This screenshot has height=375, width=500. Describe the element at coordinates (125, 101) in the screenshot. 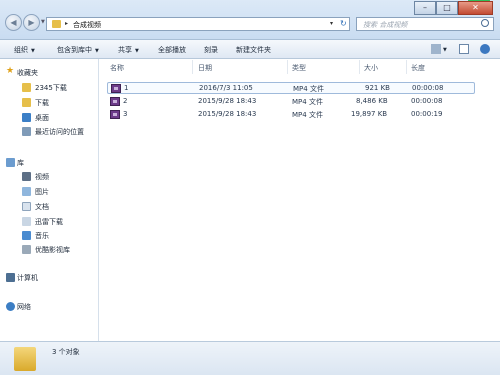

I see `file-name: 2` at that location.